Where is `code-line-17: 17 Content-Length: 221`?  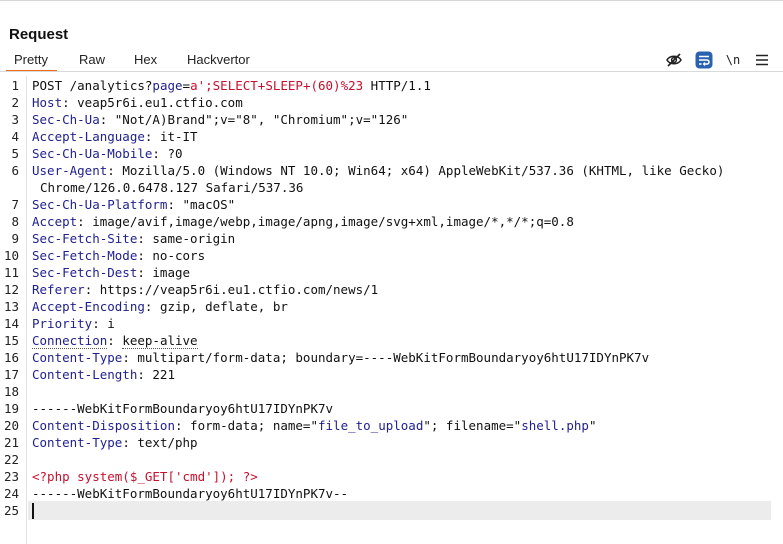 code-line-17: 17 Content-Length: 221 is located at coordinates (391, 374).